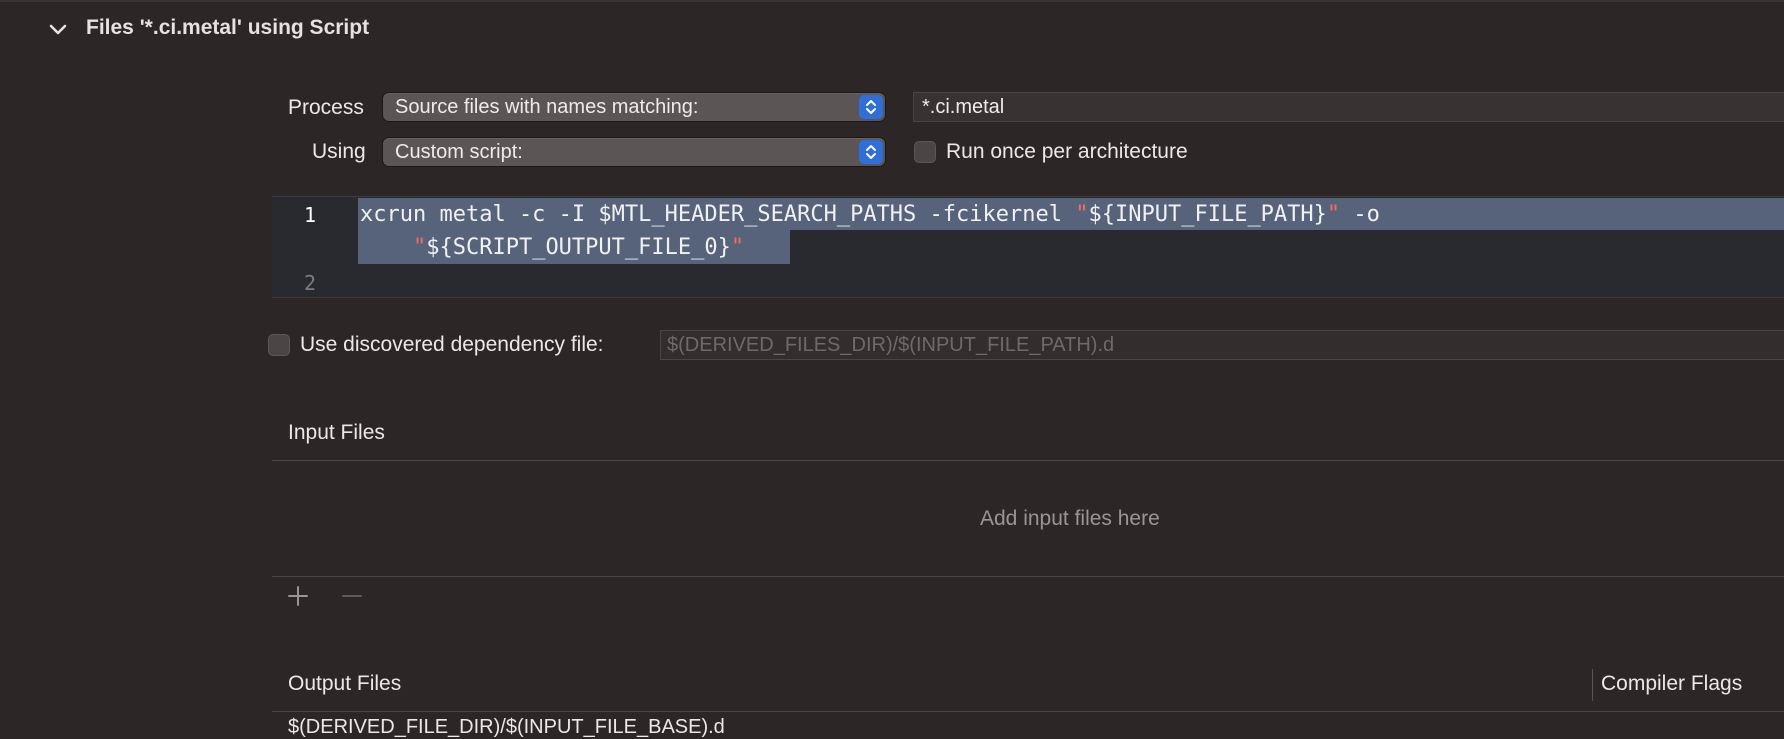  Describe the element at coordinates (298, 596) in the screenshot. I see `add-icon` at that location.